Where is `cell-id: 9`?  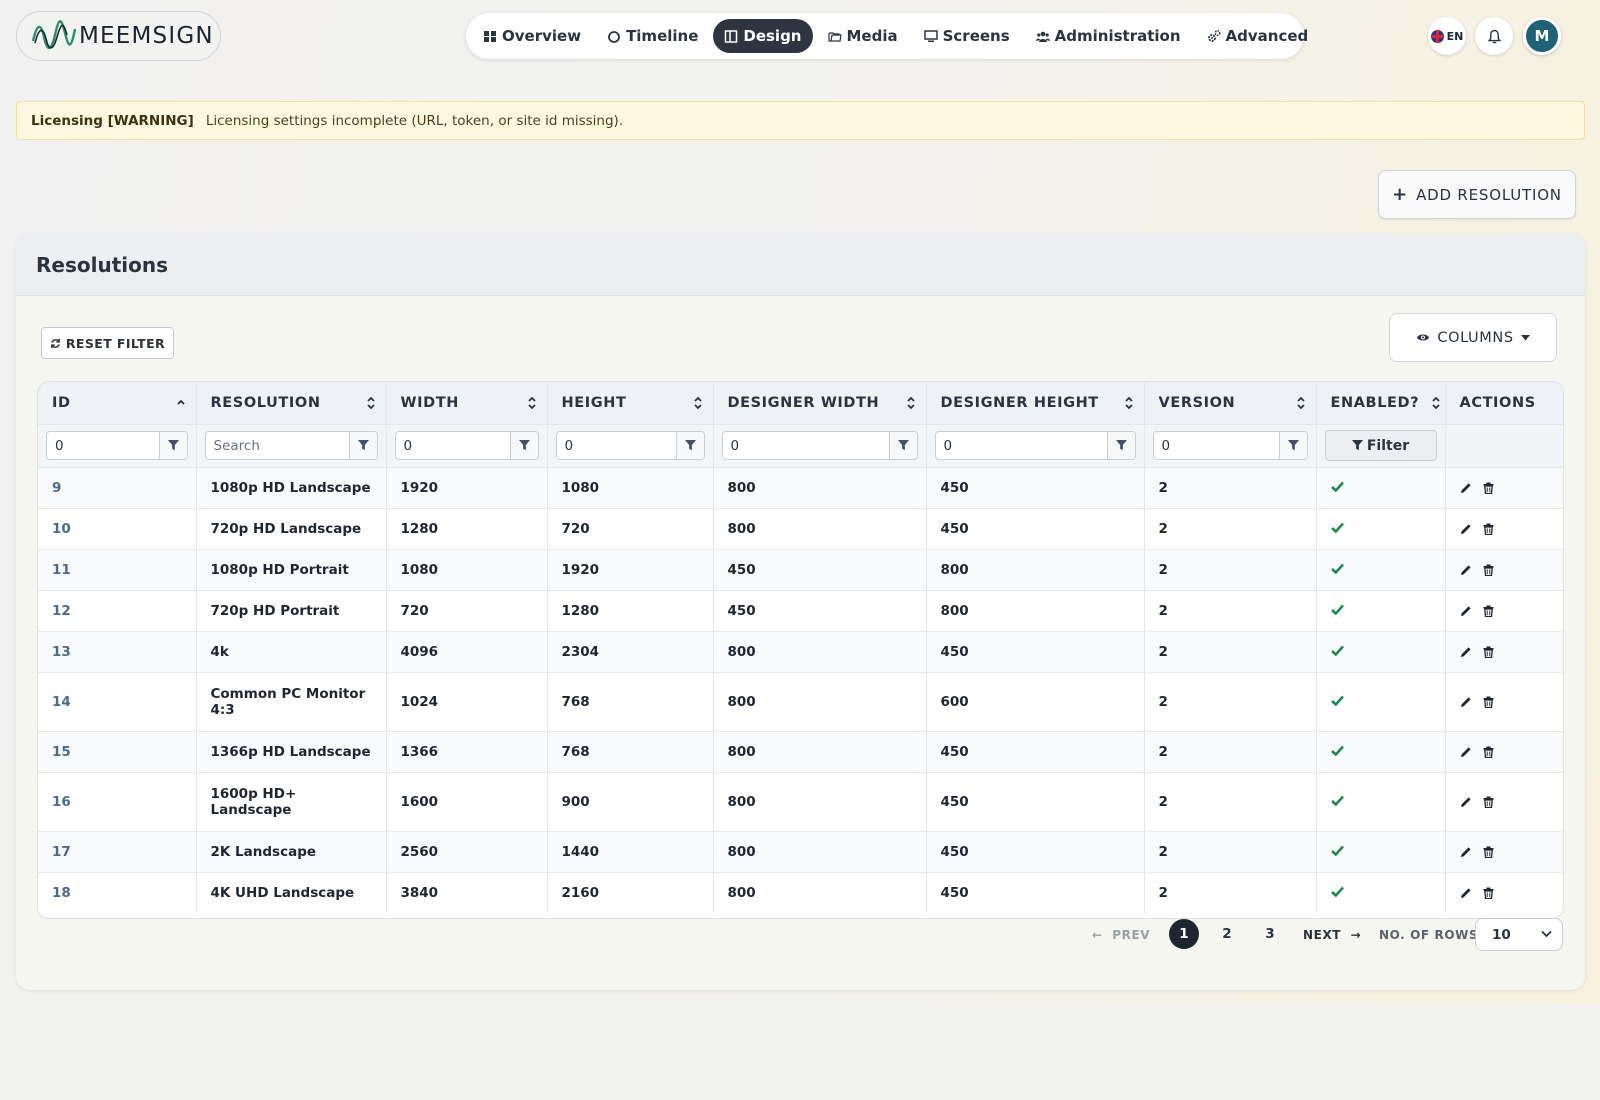
cell-id: 9 is located at coordinates (117, 488).